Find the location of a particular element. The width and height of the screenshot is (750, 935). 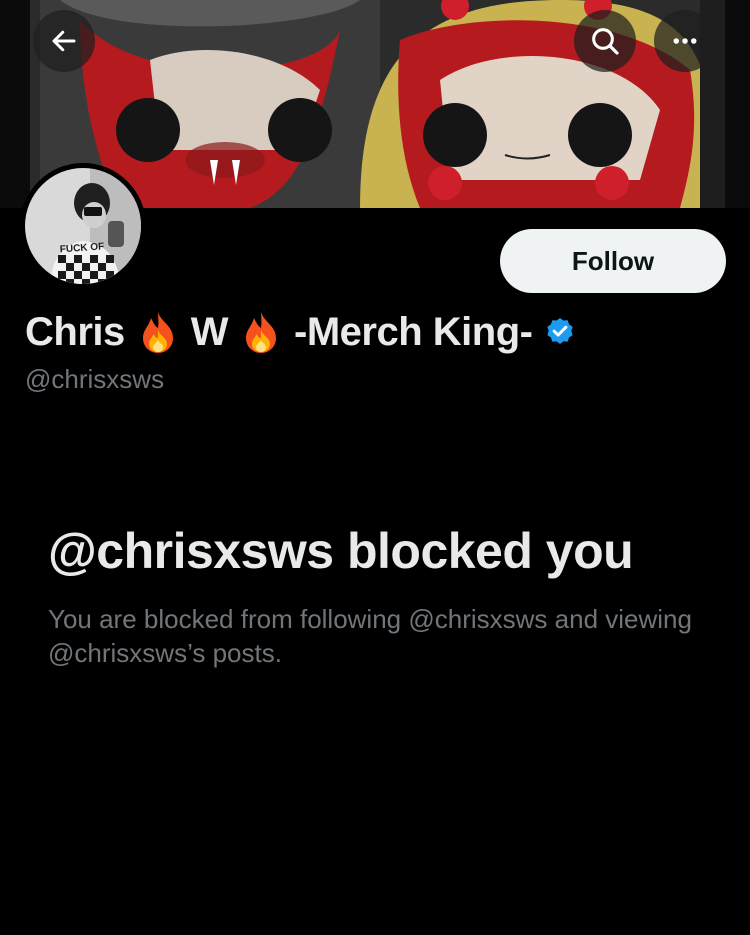

back-button is located at coordinates (64, 41).